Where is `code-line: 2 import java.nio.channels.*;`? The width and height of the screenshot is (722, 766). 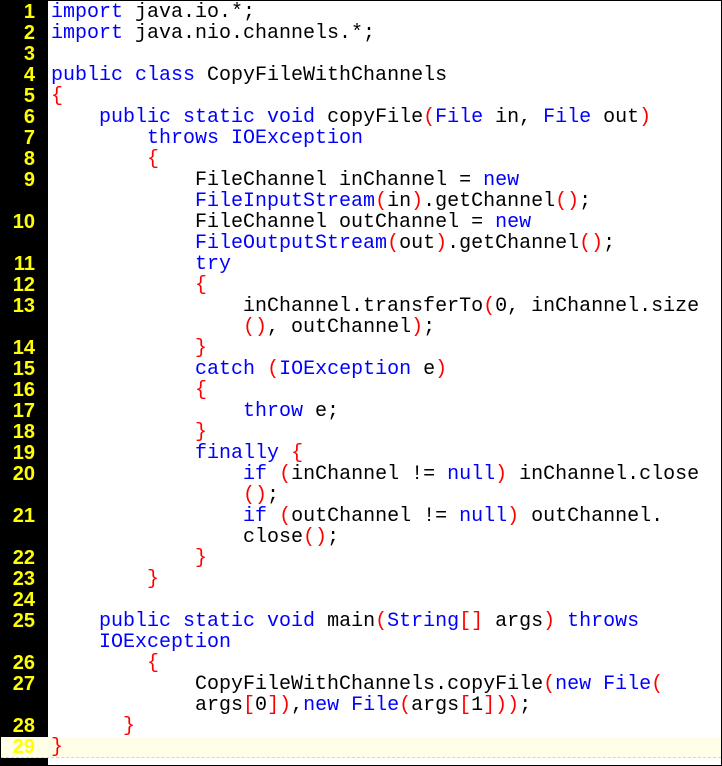 code-line: 2 import java.nio.channels.*; is located at coordinates (361, 34).